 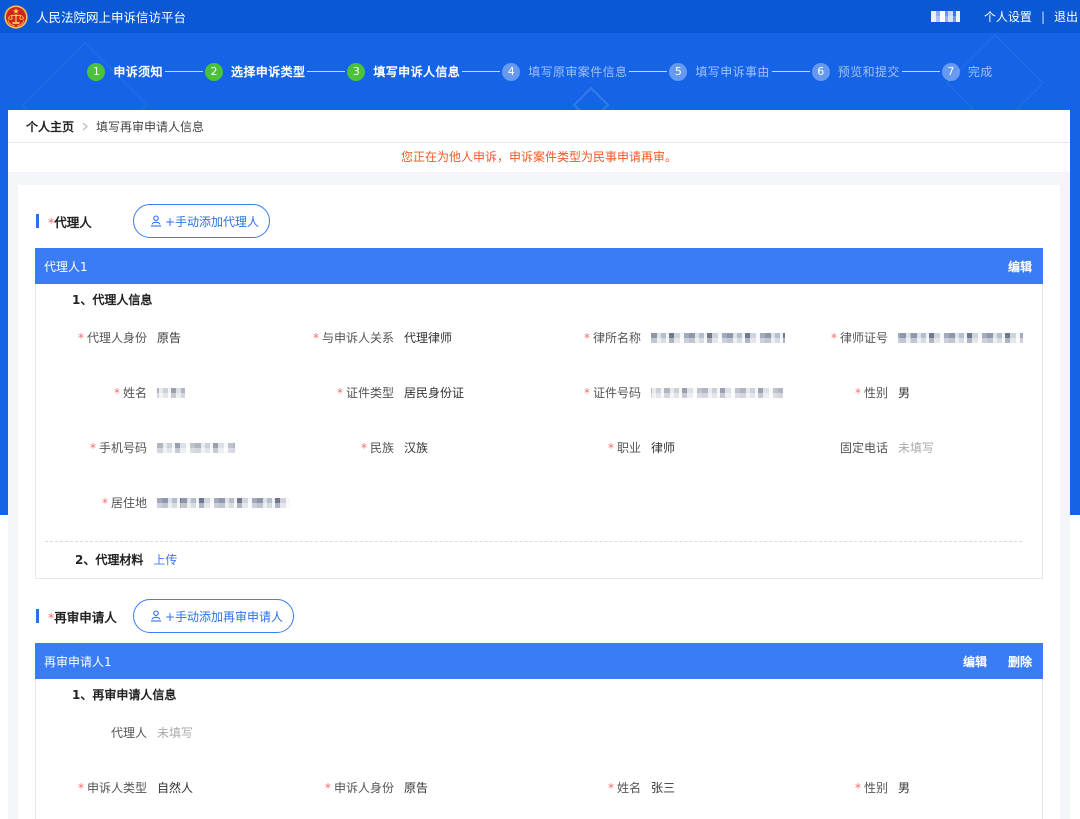 What do you see at coordinates (168, 787) in the screenshot?
I see `field-applicant-type: * 申诉人类型 自然人` at bounding box center [168, 787].